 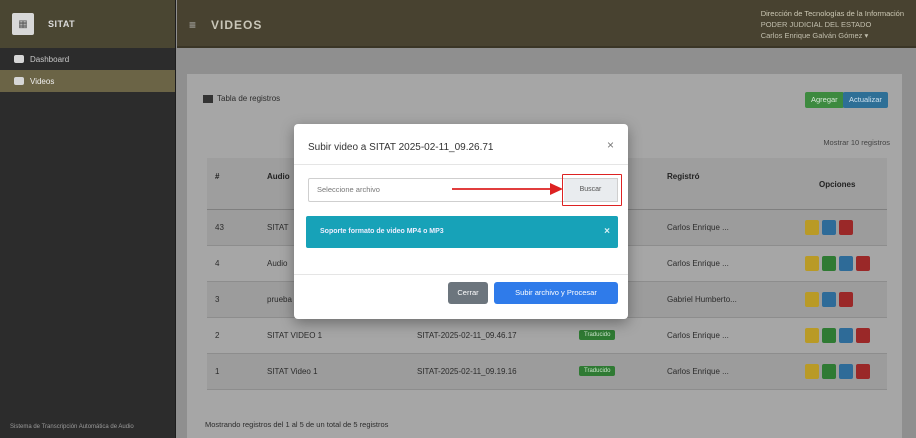 What do you see at coordinates (832, 35) in the screenshot?
I see `user-menu: Carlos Enrique Galván Gómez ▾` at bounding box center [832, 35].